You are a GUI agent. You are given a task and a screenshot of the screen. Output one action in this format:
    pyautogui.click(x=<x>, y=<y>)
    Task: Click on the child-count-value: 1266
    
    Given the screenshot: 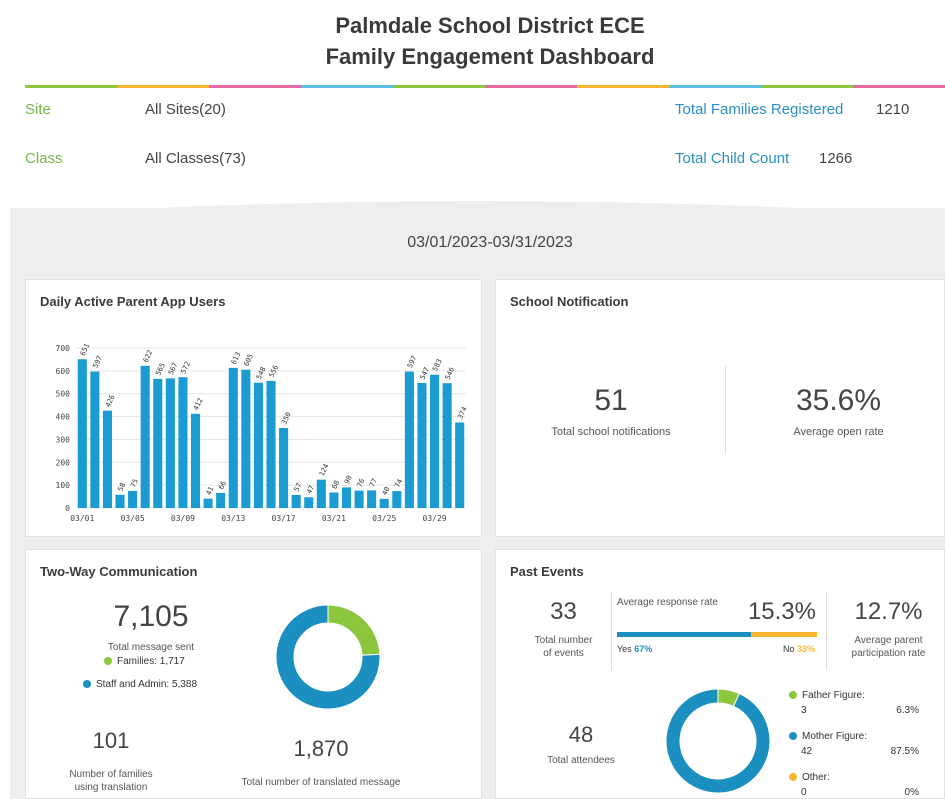 What is the action you would take?
    pyautogui.click(x=836, y=158)
    